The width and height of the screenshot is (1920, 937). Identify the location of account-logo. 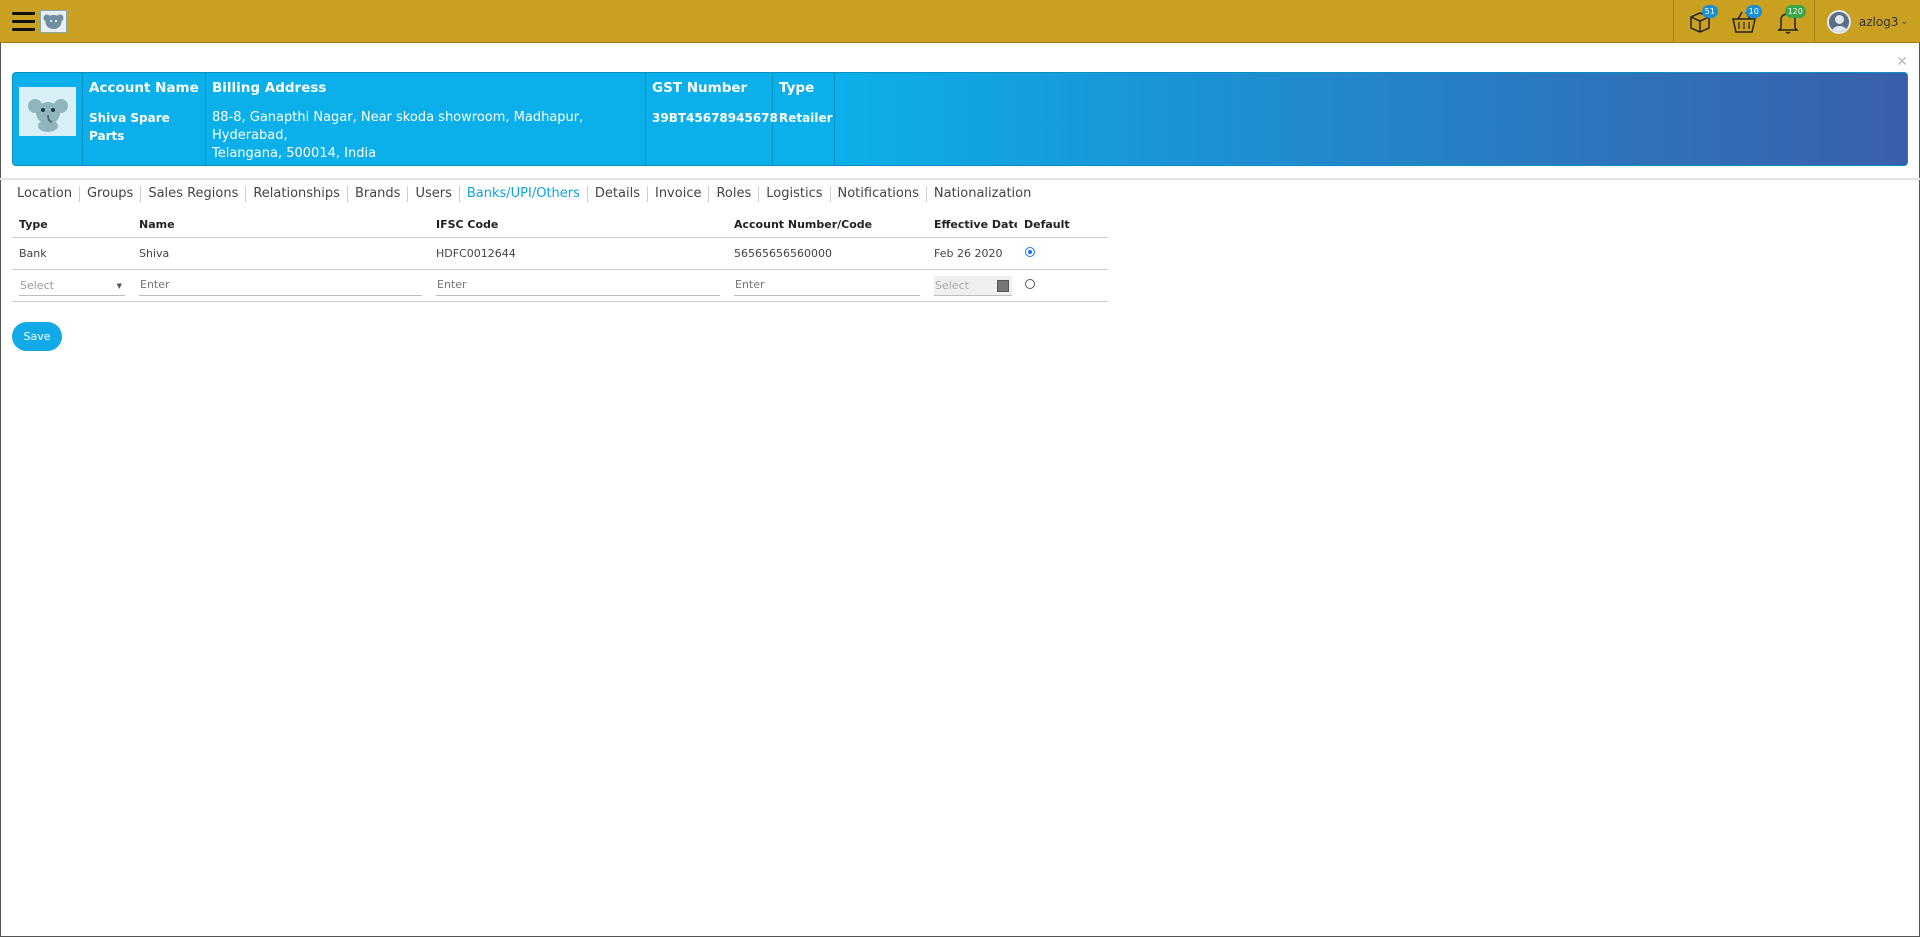
(47, 111).